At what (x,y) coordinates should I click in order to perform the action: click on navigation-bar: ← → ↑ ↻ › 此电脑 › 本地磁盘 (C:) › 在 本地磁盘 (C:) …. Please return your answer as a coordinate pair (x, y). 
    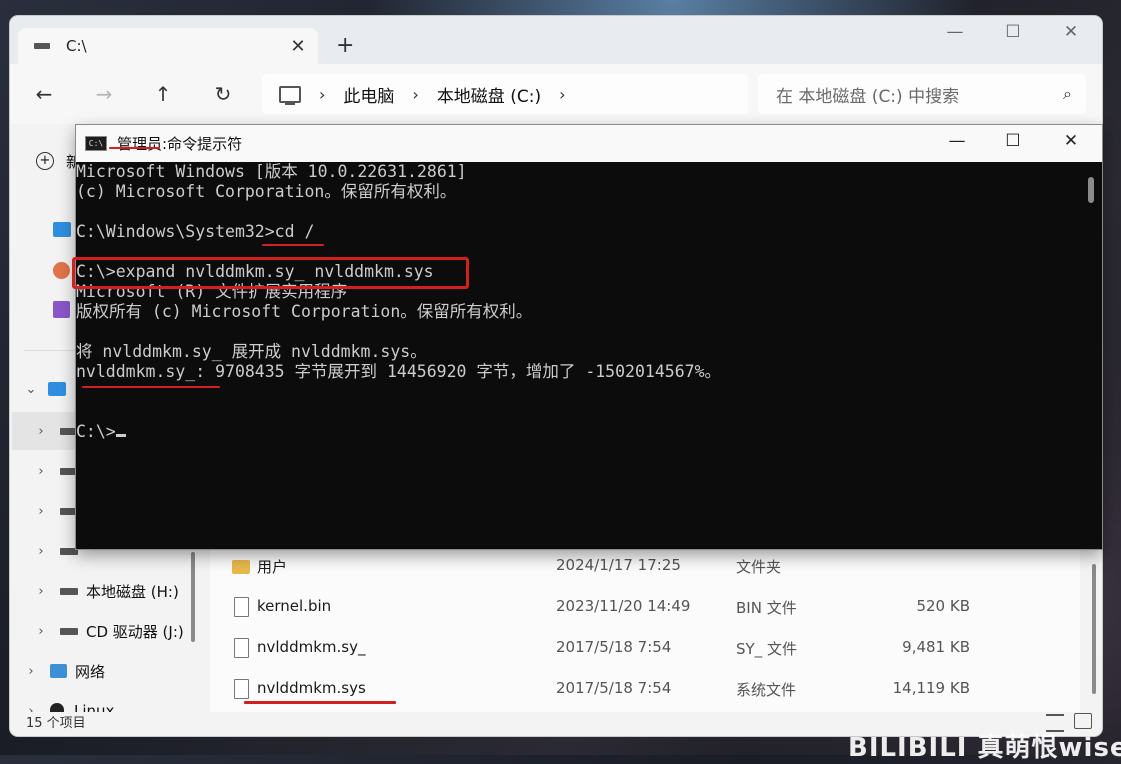
    Looking at the image, I should click on (556, 94).